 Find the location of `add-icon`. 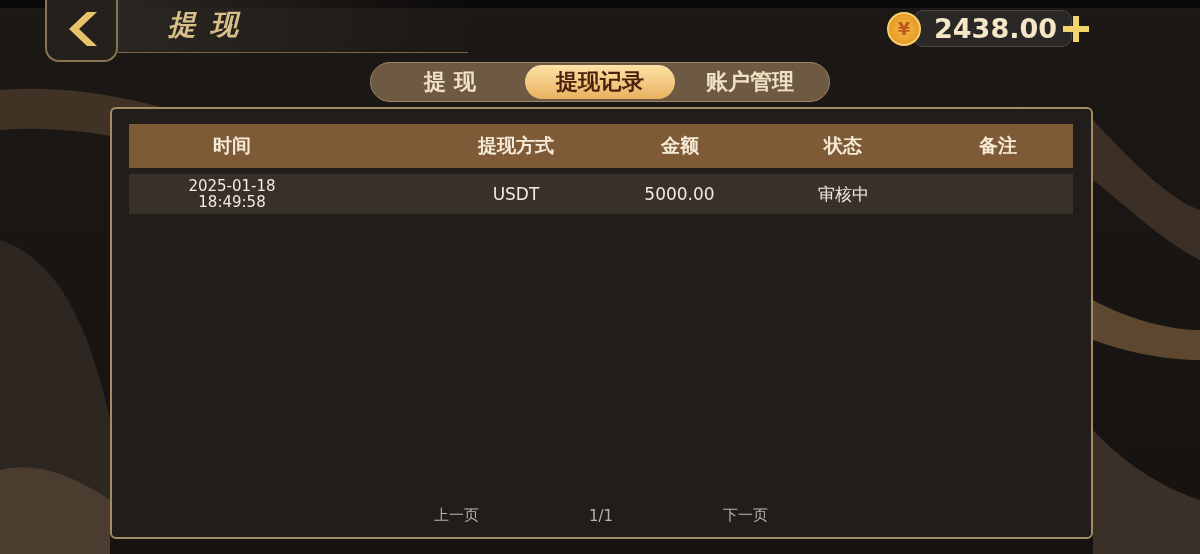

add-icon is located at coordinates (1076, 28).